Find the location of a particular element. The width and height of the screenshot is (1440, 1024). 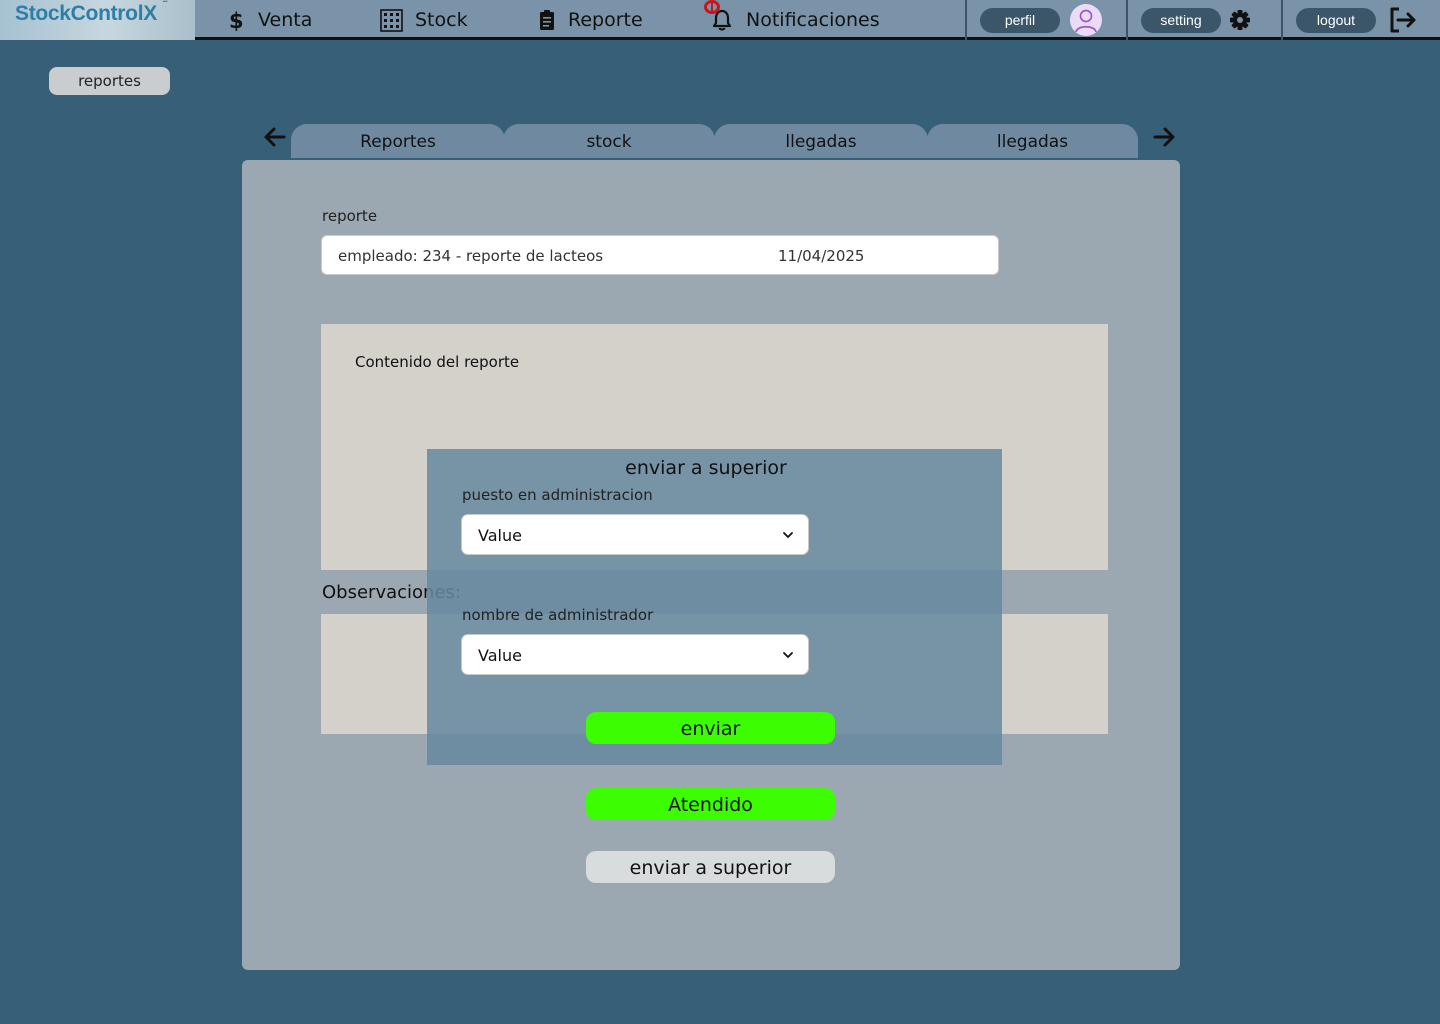

report-content-title: Contenido del reporte is located at coordinates (437, 362).